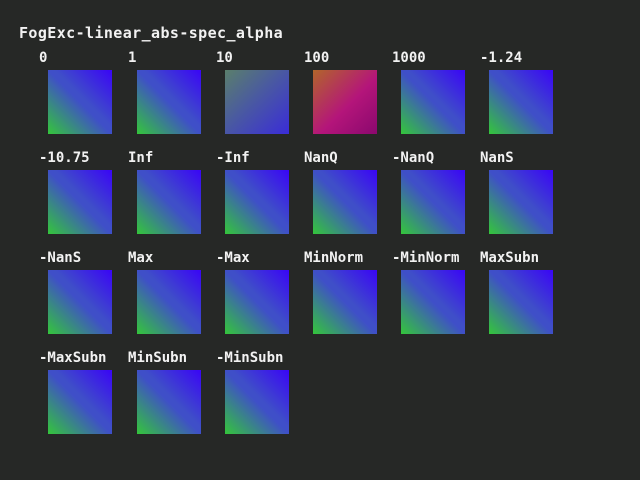  Describe the element at coordinates (158, 358) in the screenshot. I see `swatch-label: MinSubn` at that location.